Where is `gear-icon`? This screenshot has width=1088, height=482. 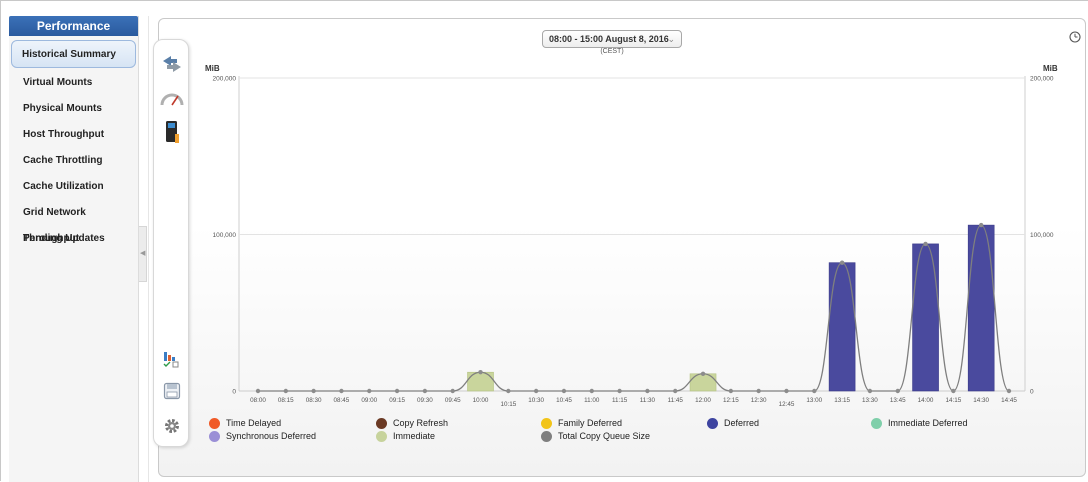 gear-icon is located at coordinates (172, 426).